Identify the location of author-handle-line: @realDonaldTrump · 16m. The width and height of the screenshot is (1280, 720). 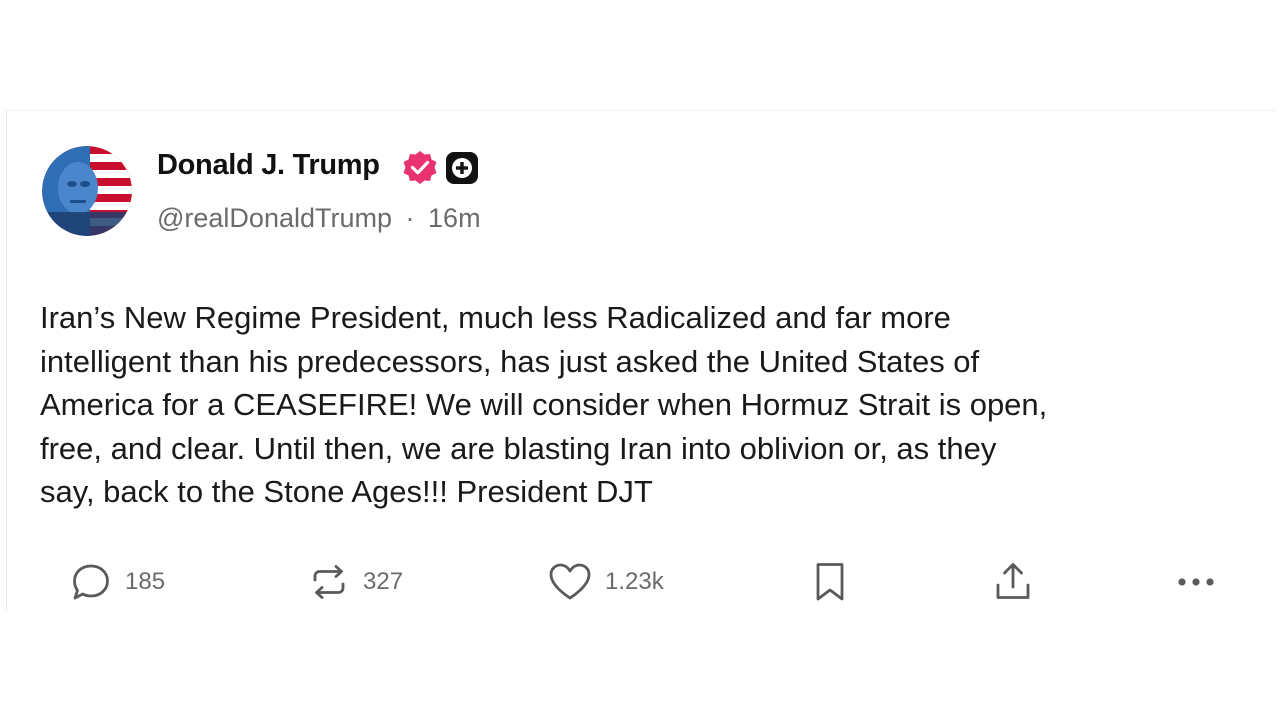
(319, 218).